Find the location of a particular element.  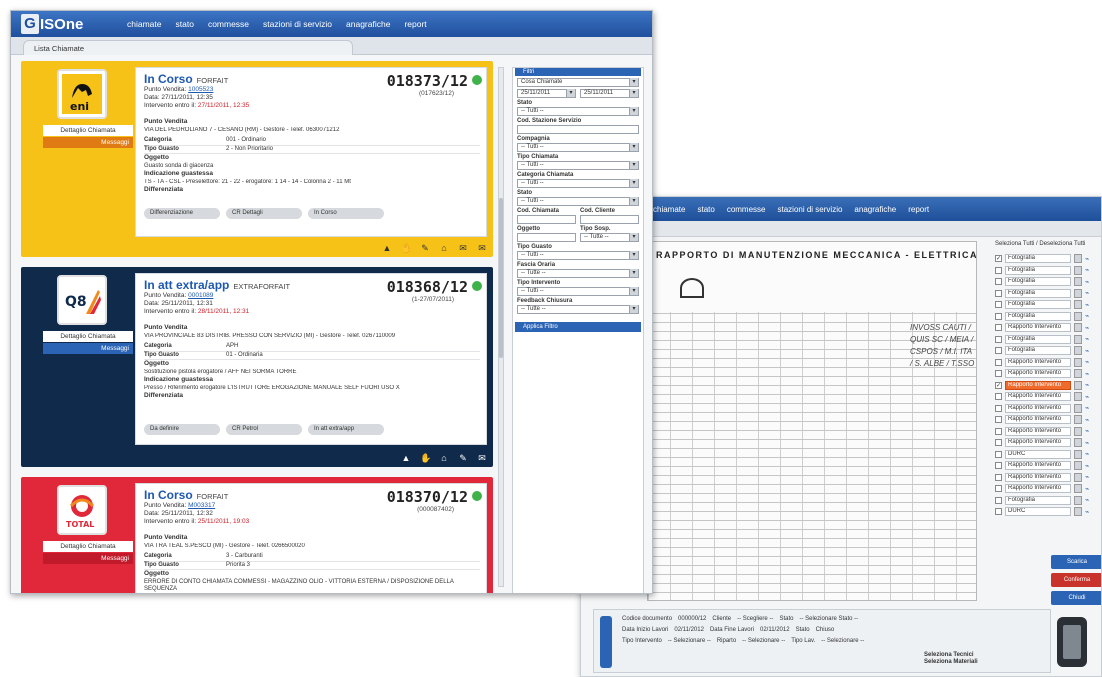

nav-commesse: commesse is located at coordinates (228, 24).